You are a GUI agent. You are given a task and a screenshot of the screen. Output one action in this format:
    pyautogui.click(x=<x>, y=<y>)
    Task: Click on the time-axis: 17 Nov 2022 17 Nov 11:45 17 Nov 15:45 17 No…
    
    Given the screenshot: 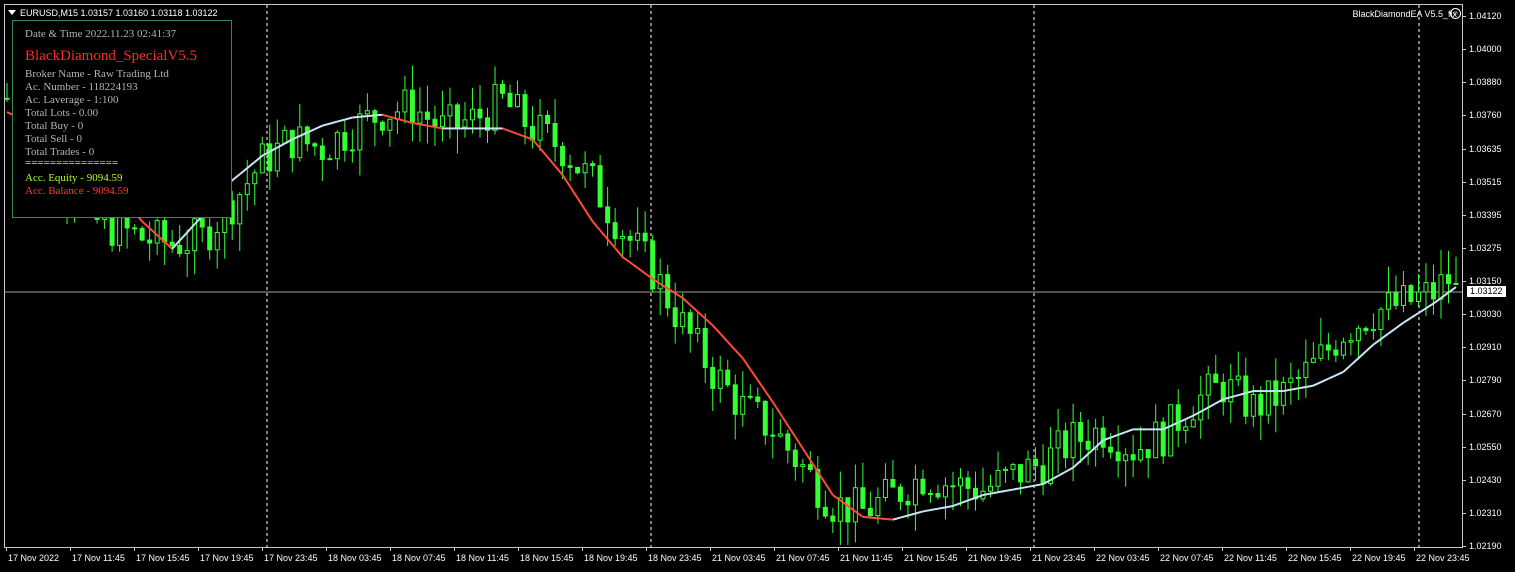 What is the action you would take?
    pyautogui.click(x=737, y=560)
    